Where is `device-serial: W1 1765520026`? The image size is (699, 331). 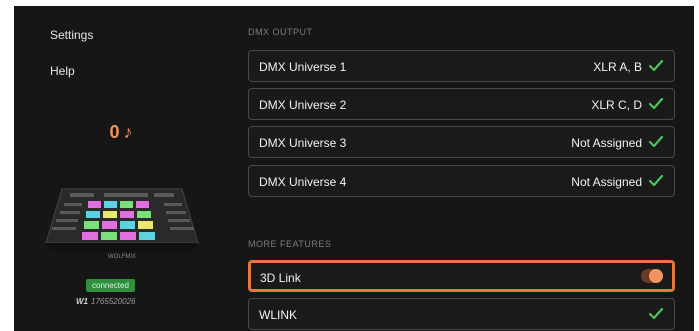 device-serial: W1 1765520026 is located at coordinates (106, 301).